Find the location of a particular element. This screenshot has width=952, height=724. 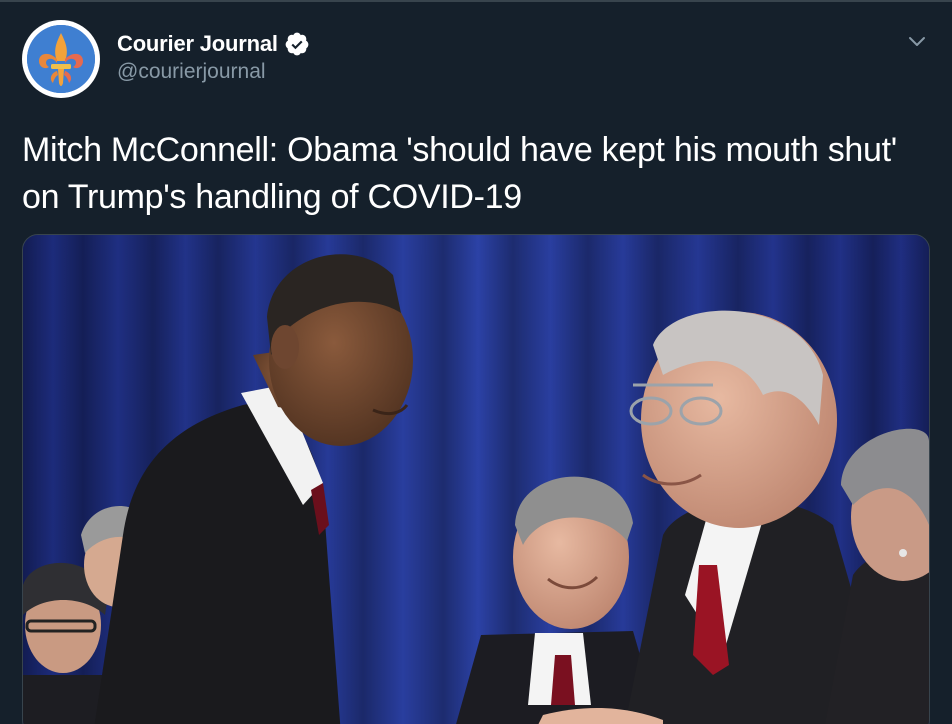

name-row: Courier Journal is located at coordinates (213, 44).